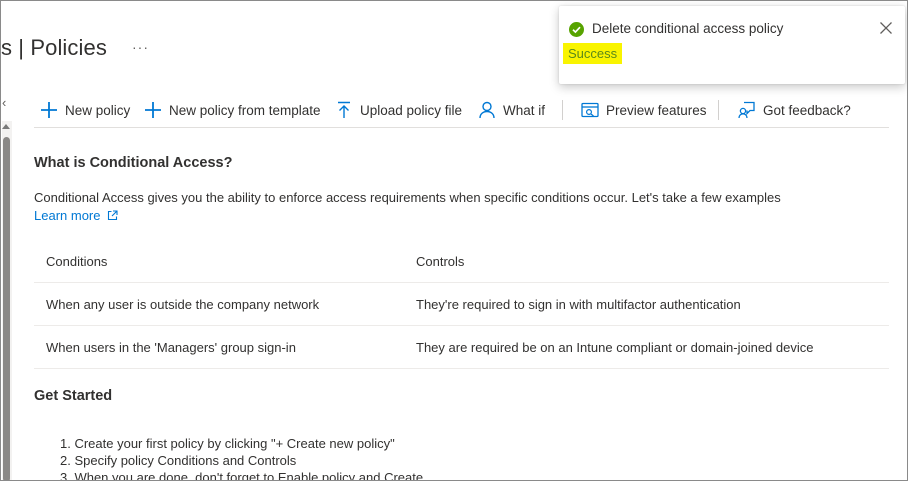 This screenshot has height=481, width=908. I want to click on new-policy-from-template-button: New policy from template, so click(232, 110).